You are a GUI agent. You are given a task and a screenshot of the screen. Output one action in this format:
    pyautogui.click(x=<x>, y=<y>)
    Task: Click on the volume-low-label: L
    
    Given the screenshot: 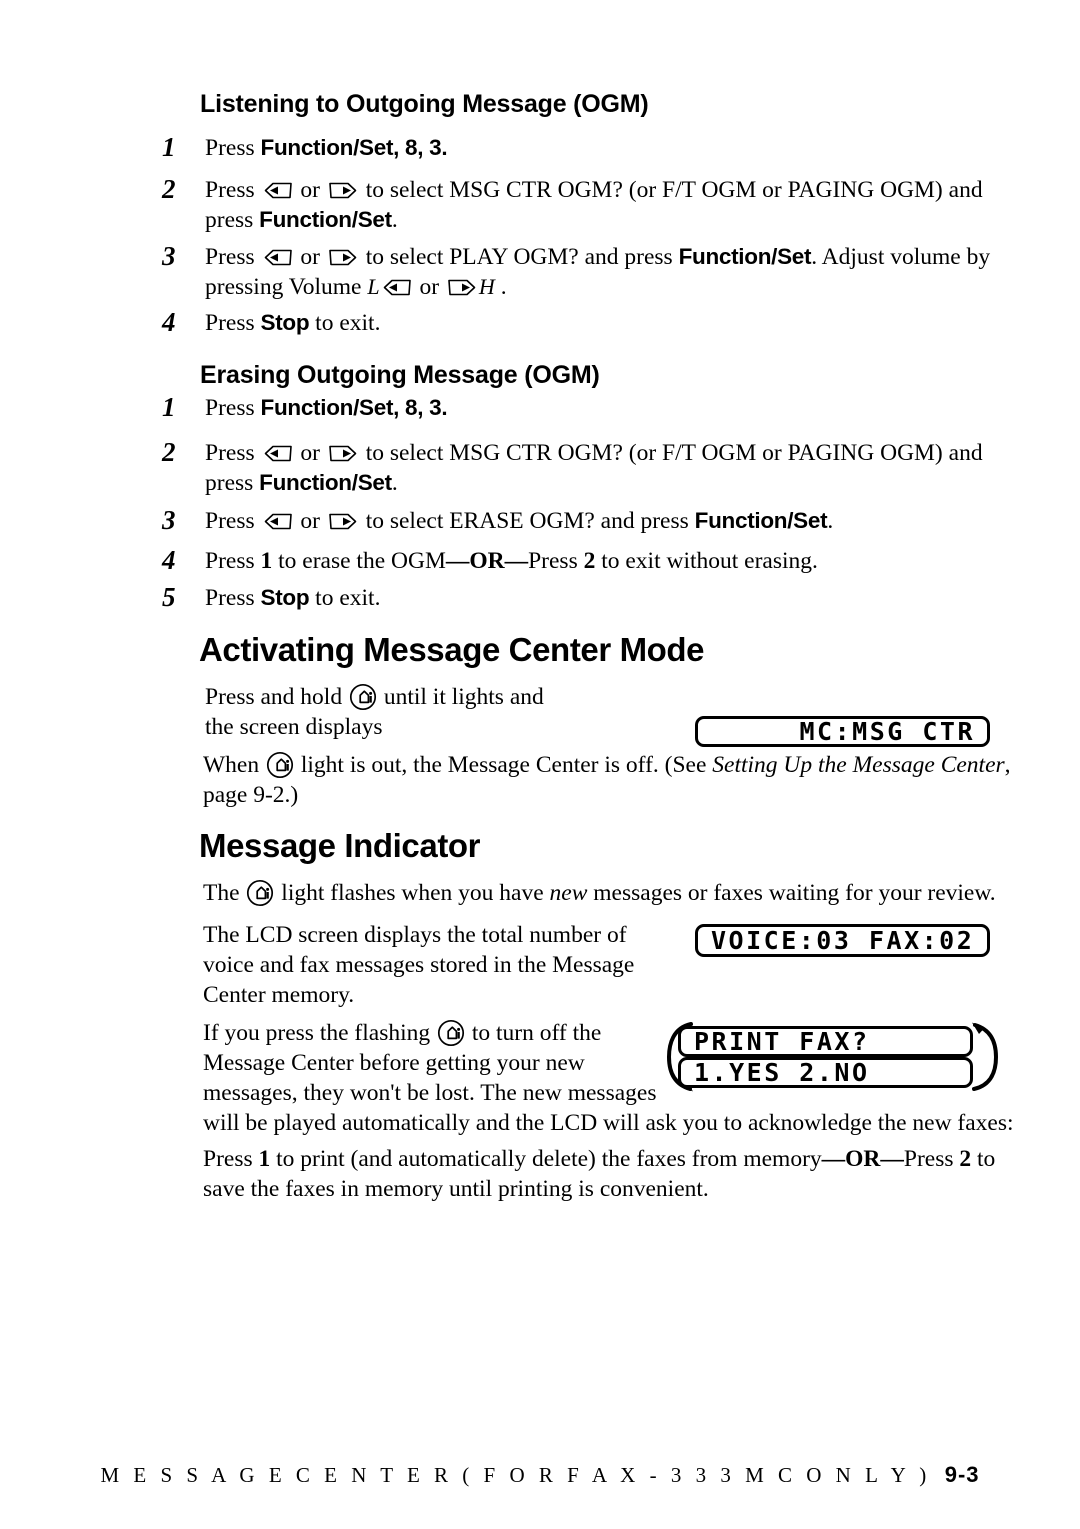 What is the action you would take?
    pyautogui.click(x=373, y=286)
    